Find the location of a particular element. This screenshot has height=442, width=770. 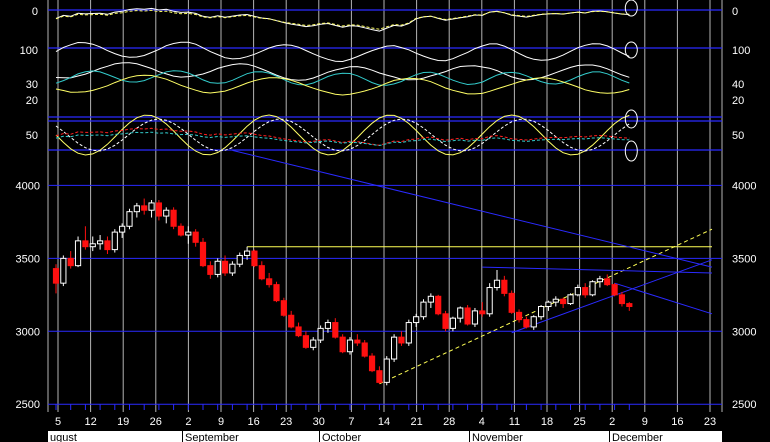

x-tick-label: 2 is located at coordinates (612, 422).